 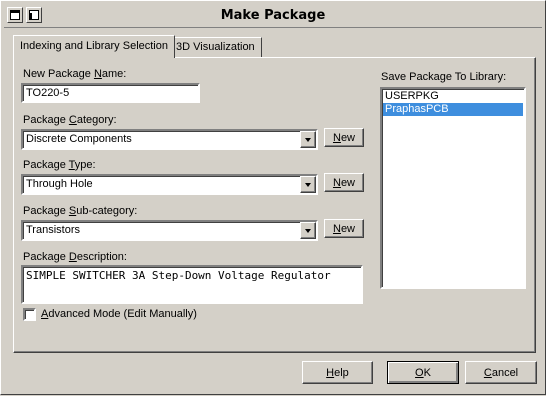 What do you see at coordinates (59, 165) in the screenshot?
I see `package-type-label: Package Type:` at bounding box center [59, 165].